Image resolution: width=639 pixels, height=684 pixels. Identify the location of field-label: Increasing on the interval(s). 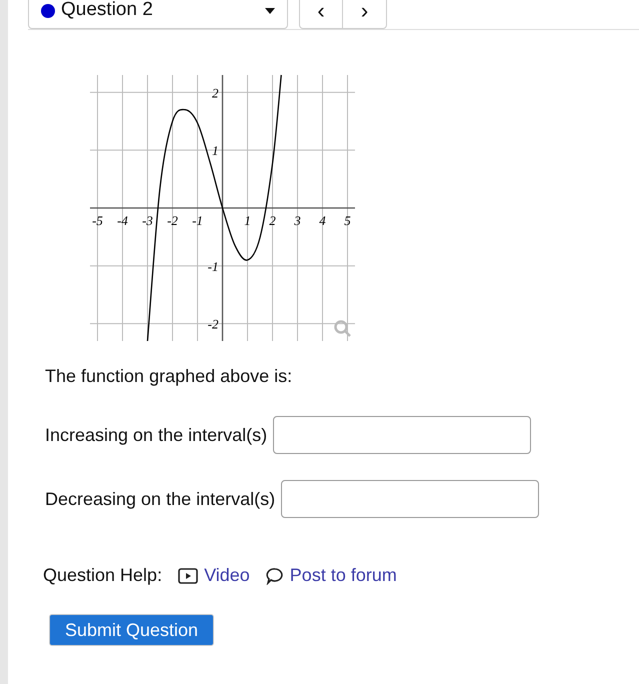
(156, 435).